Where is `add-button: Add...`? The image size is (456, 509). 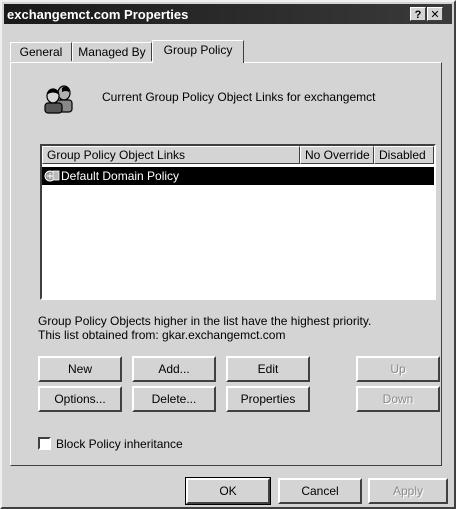
add-button: Add... is located at coordinates (174, 369).